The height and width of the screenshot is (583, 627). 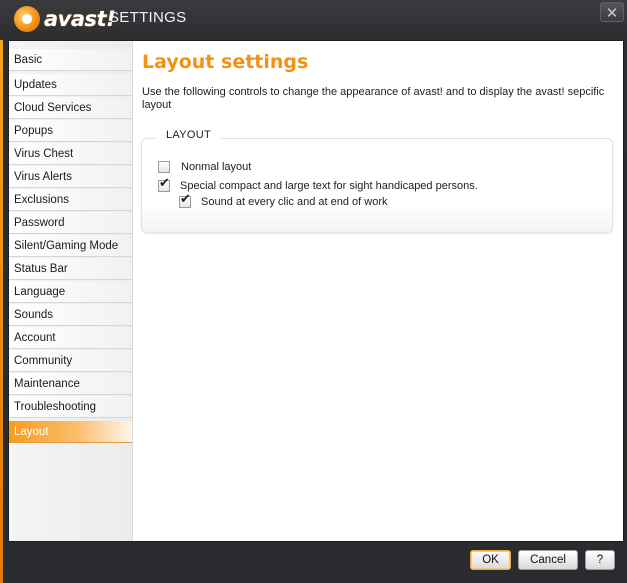 What do you see at coordinates (490, 560) in the screenshot?
I see `ok-button: OK` at bounding box center [490, 560].